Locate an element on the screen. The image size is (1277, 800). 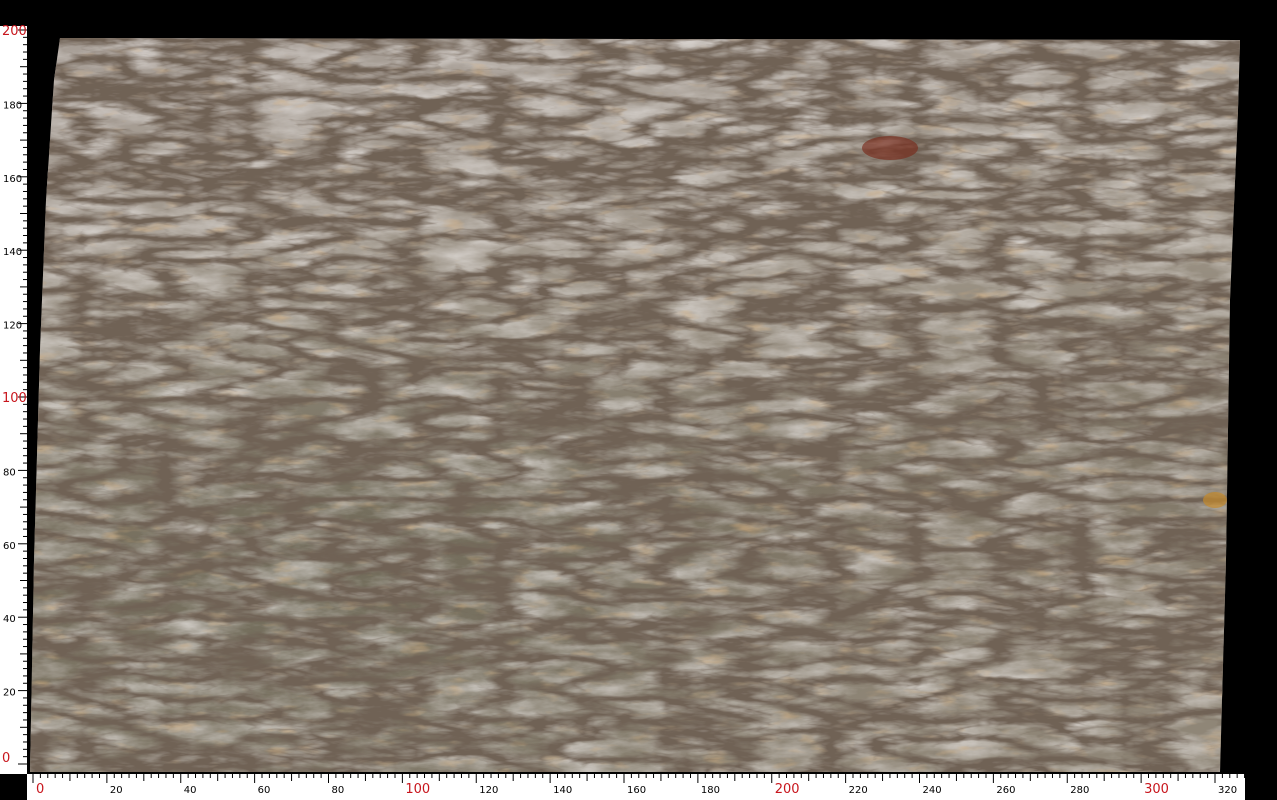
horizontal-ruler-label: 140 is located at coordinates (562, 790).